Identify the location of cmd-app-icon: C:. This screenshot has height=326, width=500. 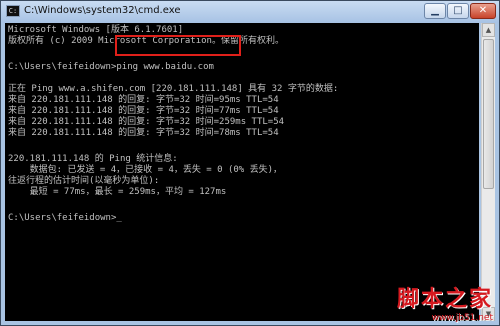
(13, 11).